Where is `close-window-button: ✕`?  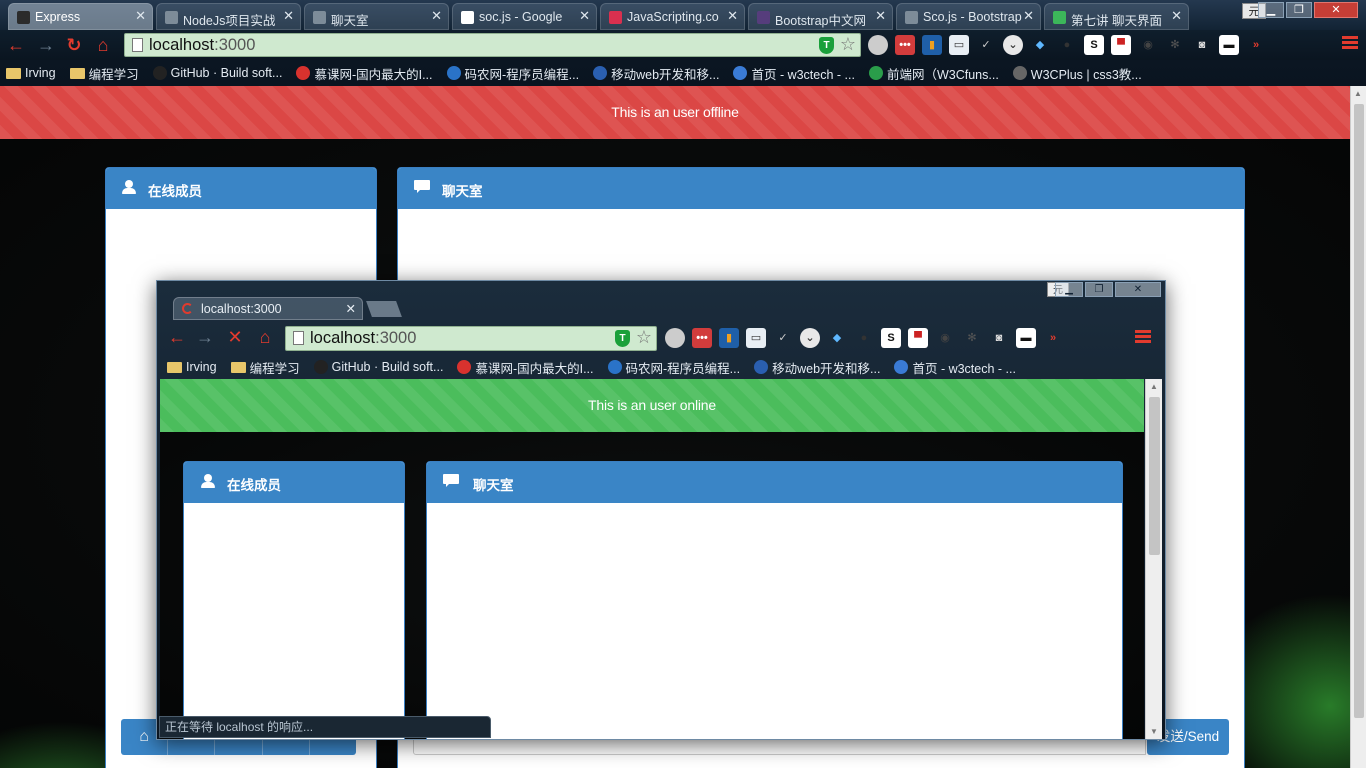
close-window-button: ✕ is located at coordinates (1336, 10).